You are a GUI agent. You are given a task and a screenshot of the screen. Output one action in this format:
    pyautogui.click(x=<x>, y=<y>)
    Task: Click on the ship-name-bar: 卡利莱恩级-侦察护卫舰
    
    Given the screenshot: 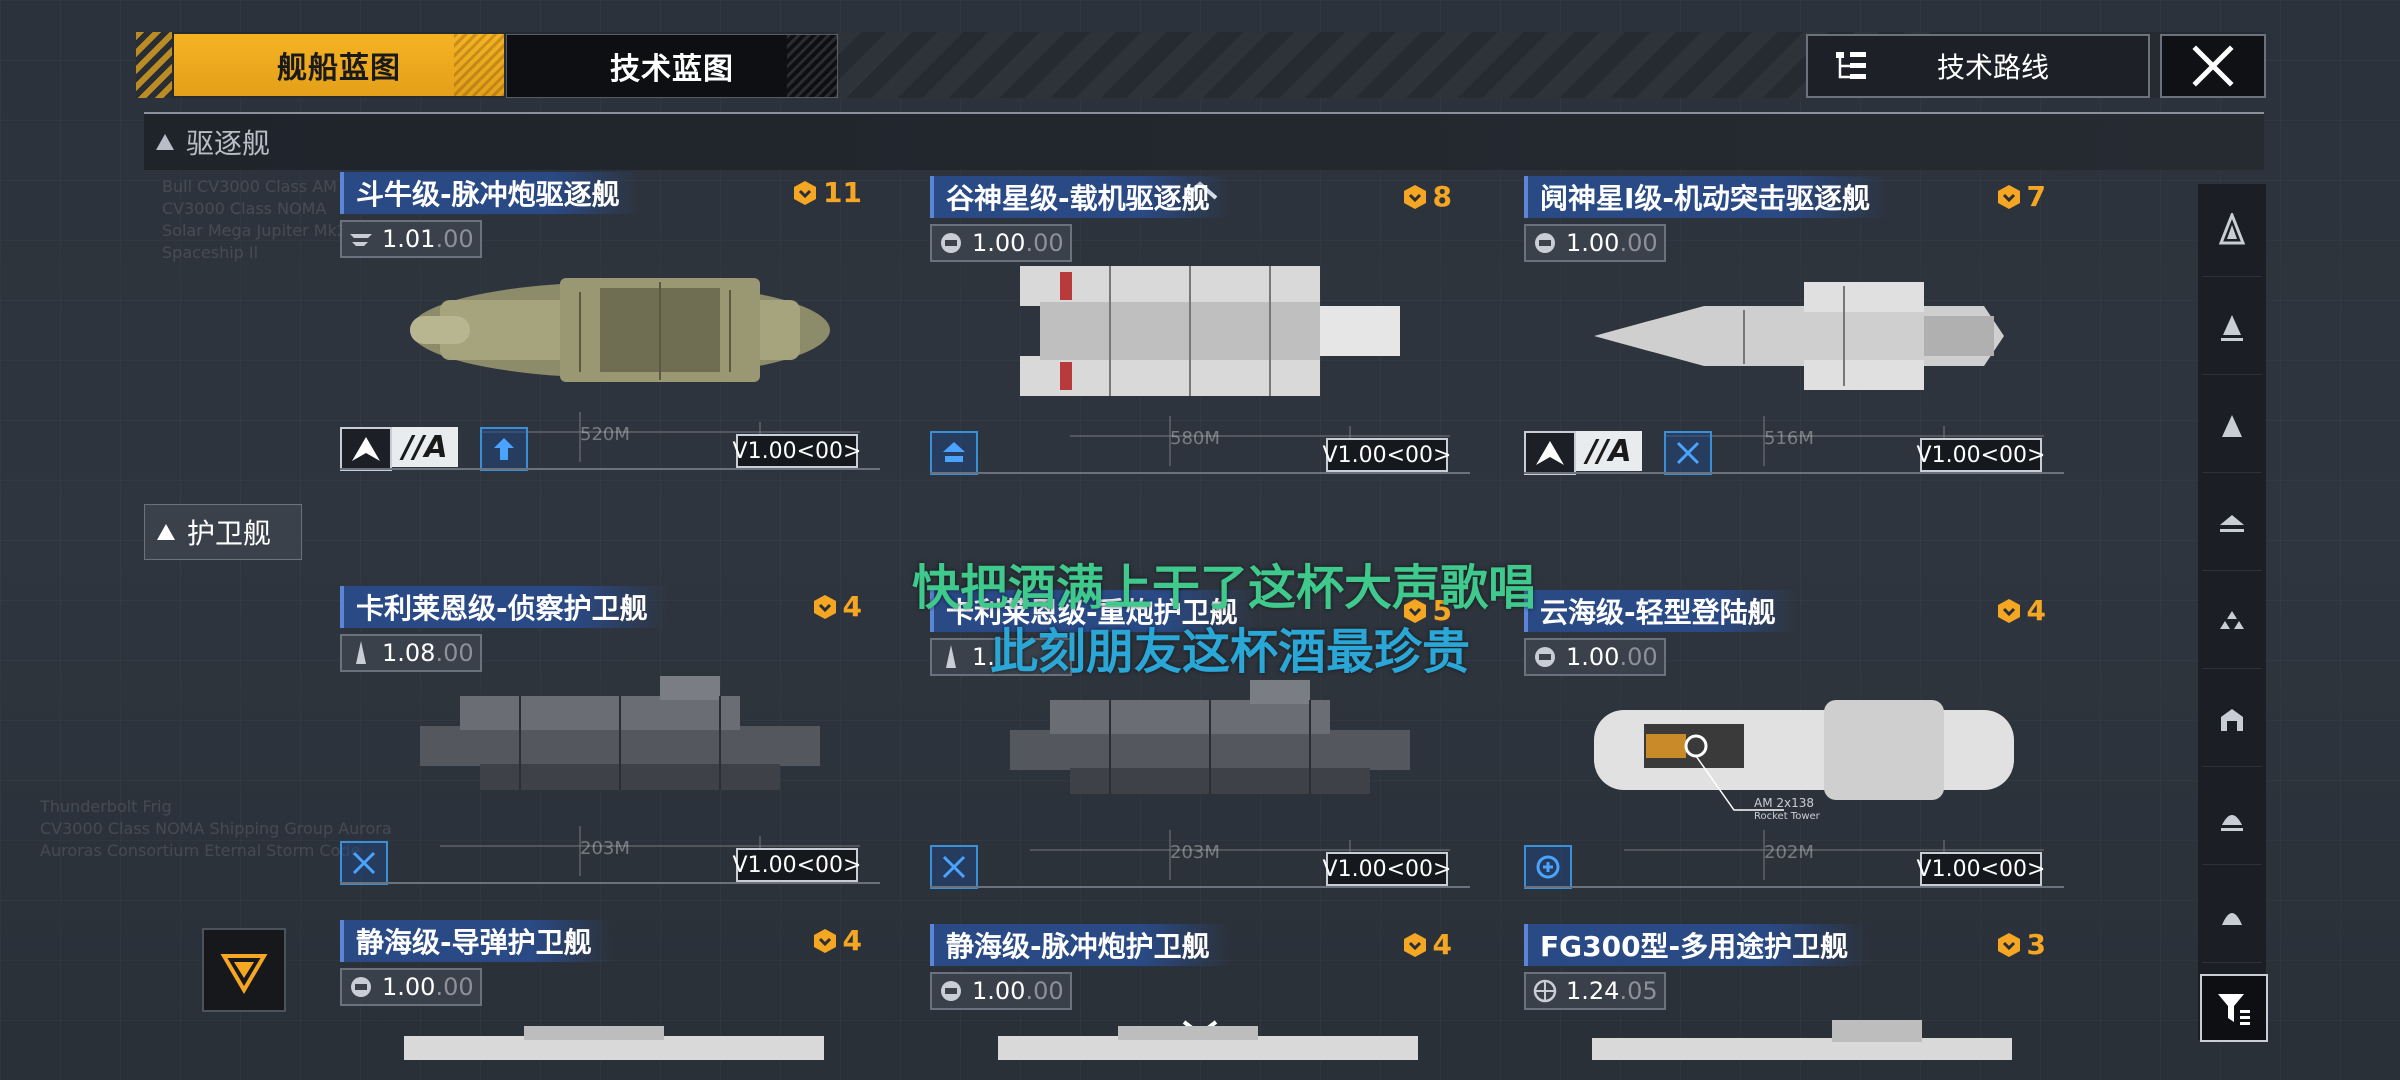 What is the action you would take?
    pyautogui.click(x=610, y=607)
    